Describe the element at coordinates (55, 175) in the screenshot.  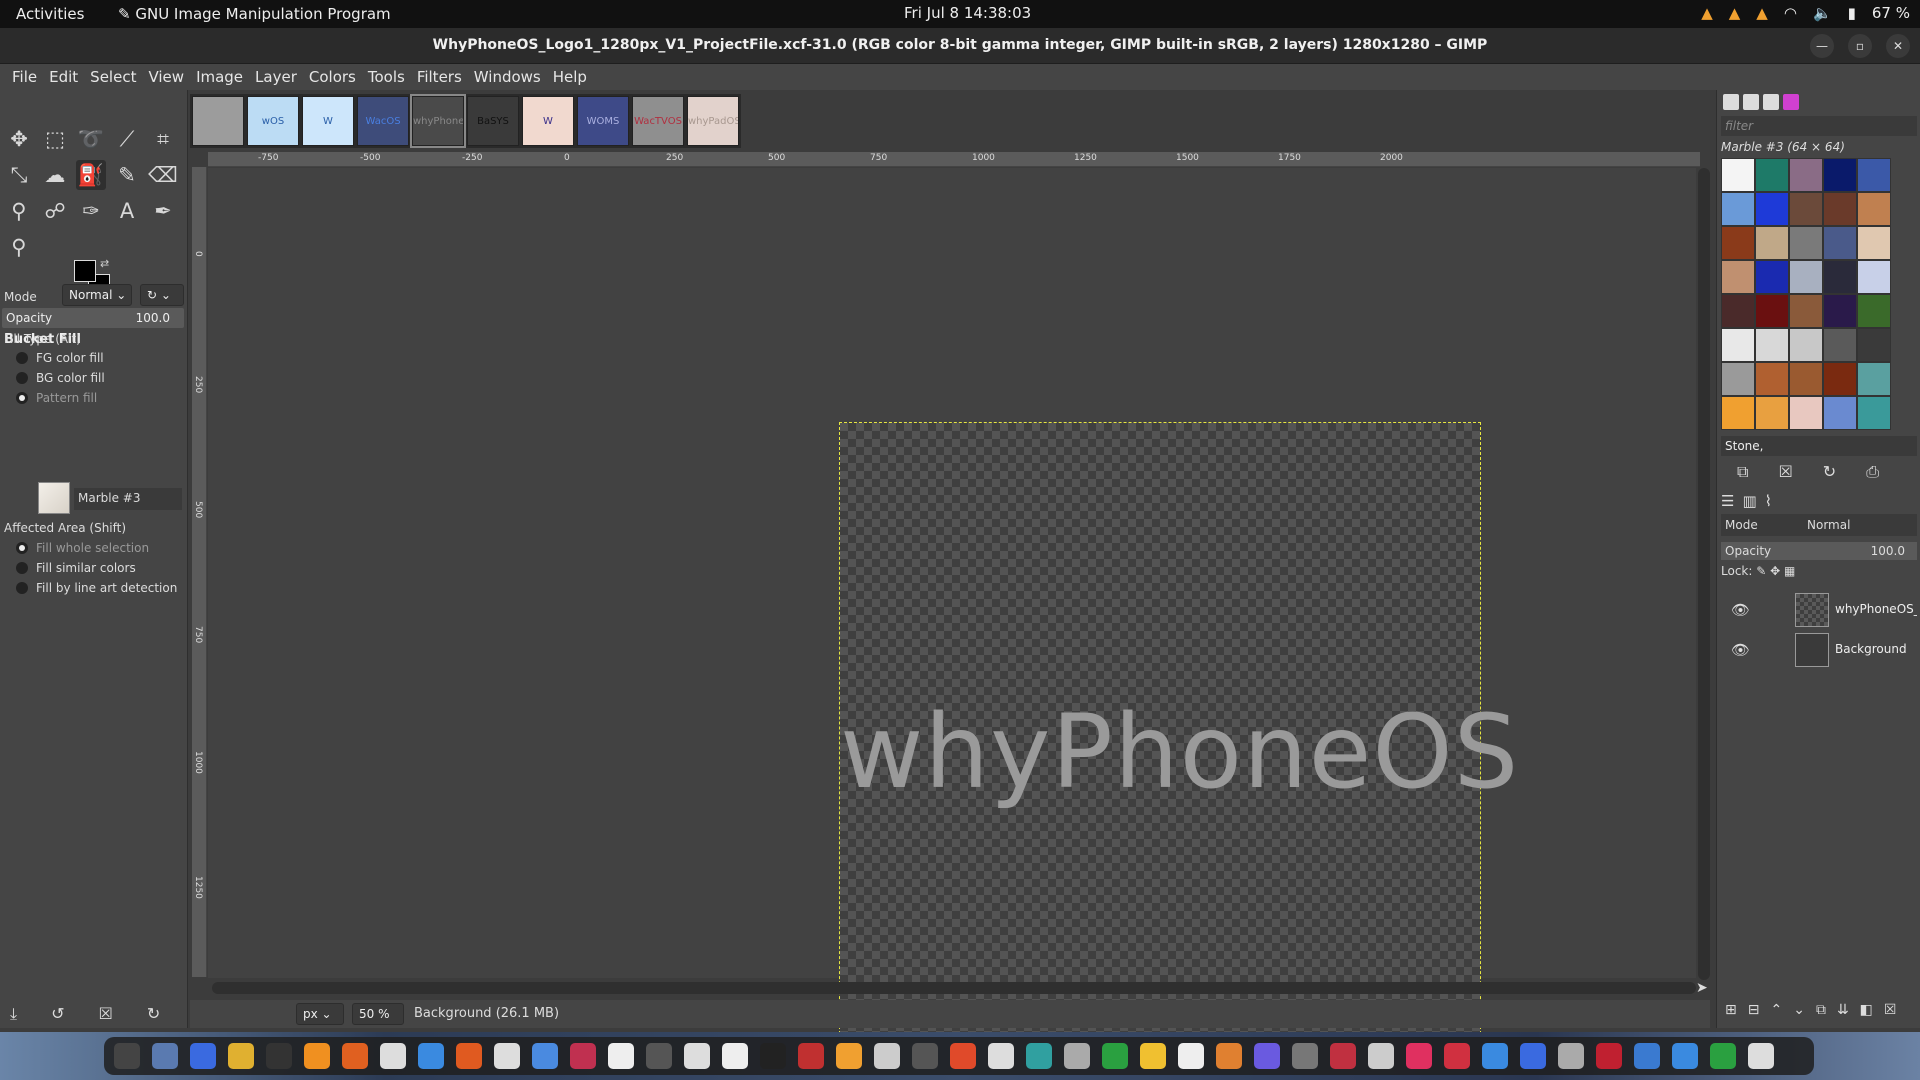
I see `warp-tool-icon: ☁` at that location.